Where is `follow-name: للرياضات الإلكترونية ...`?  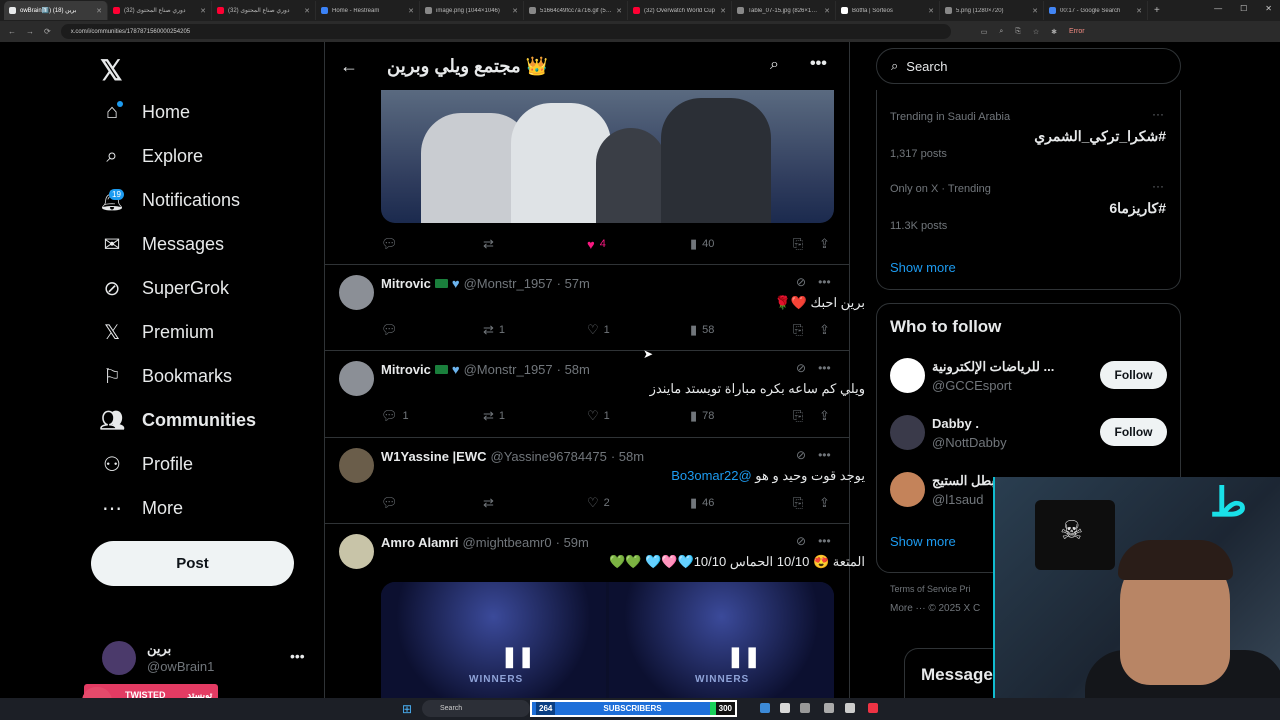
follow-name: للرياضات الإلكترونية ... is located at coordinates (993, 367).